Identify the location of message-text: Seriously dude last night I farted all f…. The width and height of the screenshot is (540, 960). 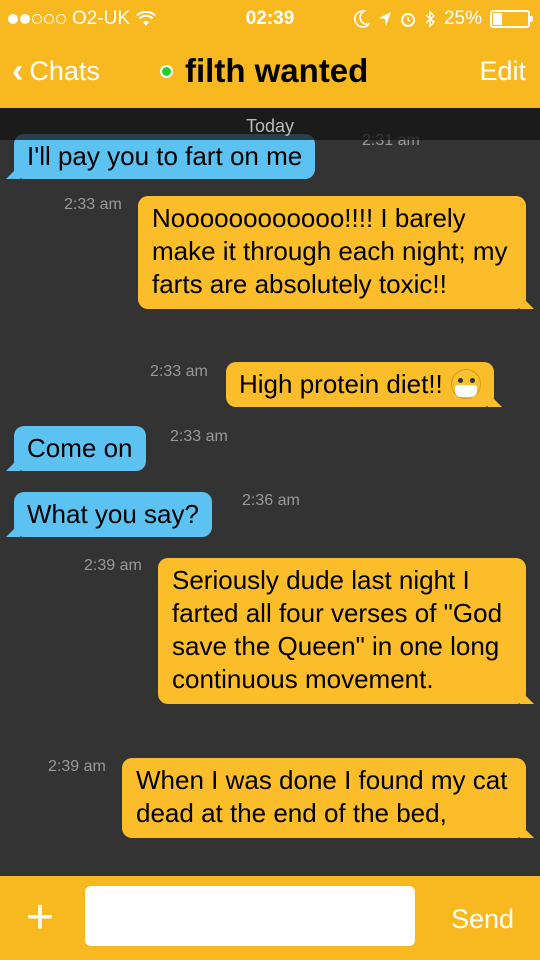
(337, 629).